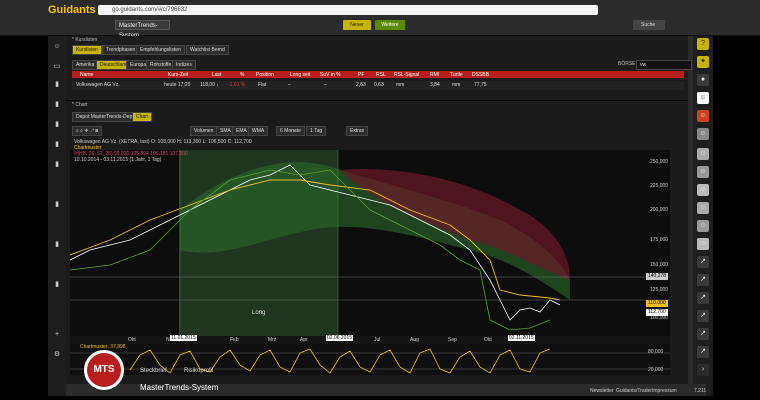 The image size is (760, 400). What do you see at coordinates (390, 25) in the screenshot?
I see `more-button: Weitere` at bounding box center [390, 25].